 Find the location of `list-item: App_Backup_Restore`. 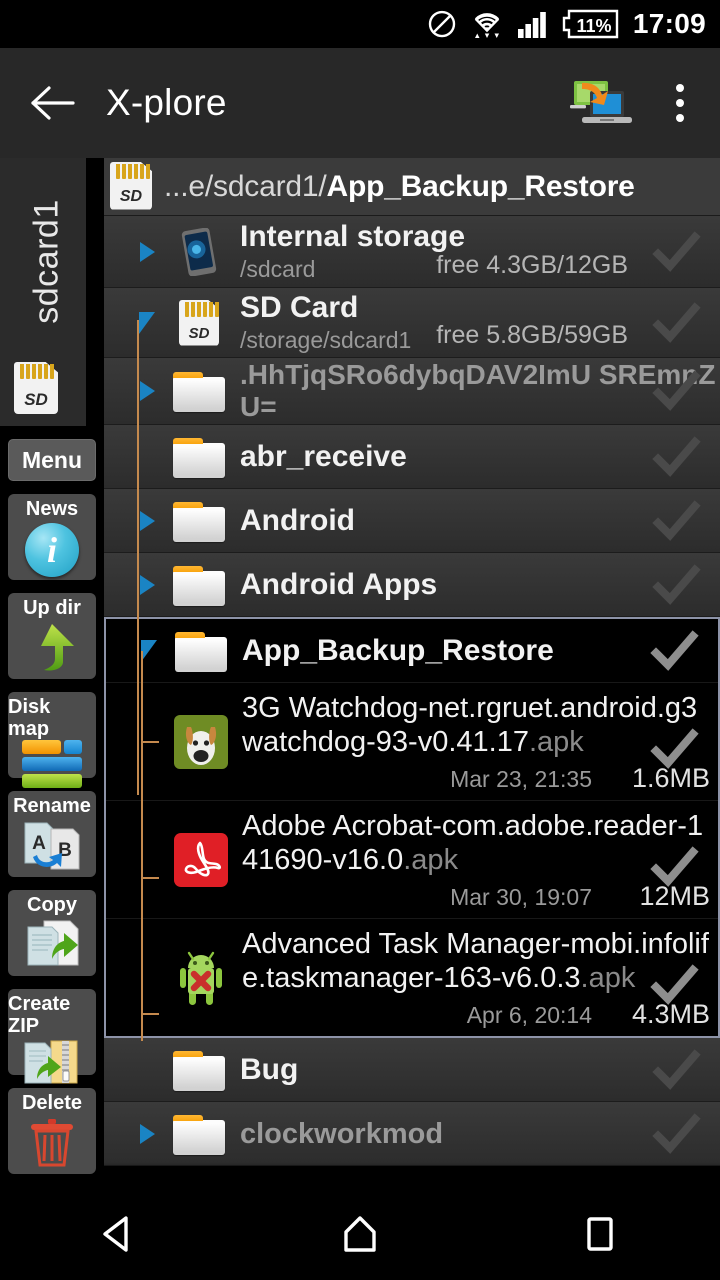

list-item: App_Backup_Restore is located at coordinates (412, 651).